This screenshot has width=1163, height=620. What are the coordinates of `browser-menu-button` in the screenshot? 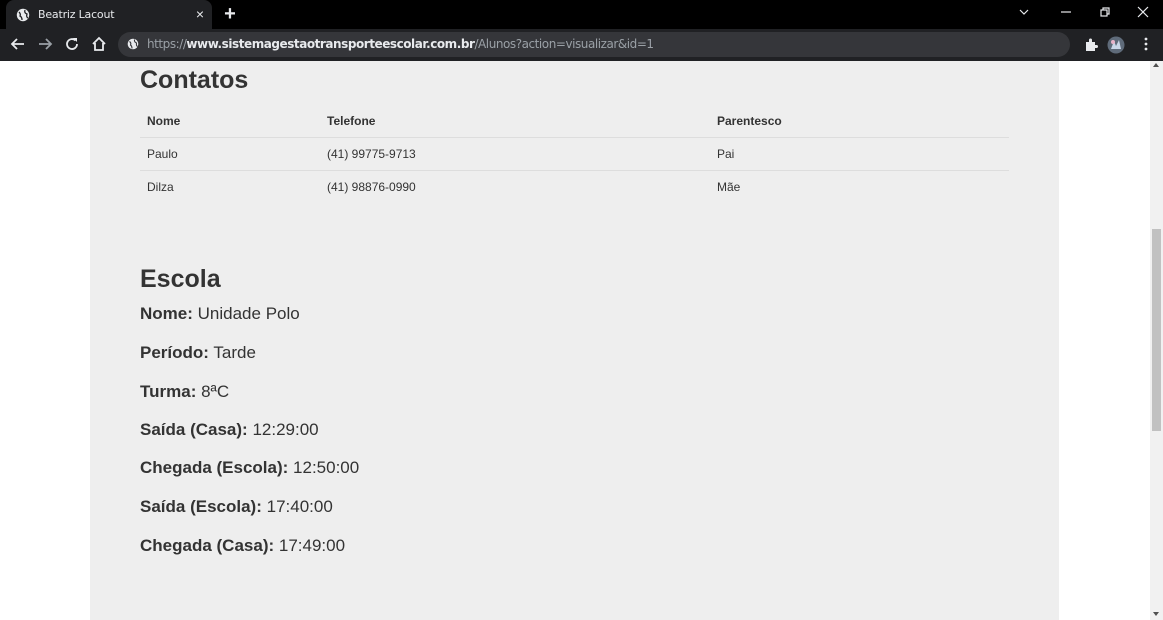 It's located at (1146, 45).